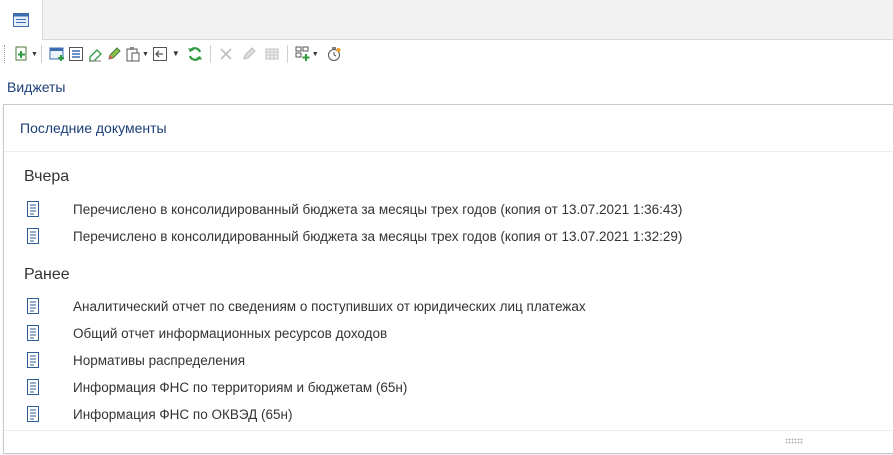 This screenshot has height=455, width=893. I want to click on refresh-icon, so click(194, 54).